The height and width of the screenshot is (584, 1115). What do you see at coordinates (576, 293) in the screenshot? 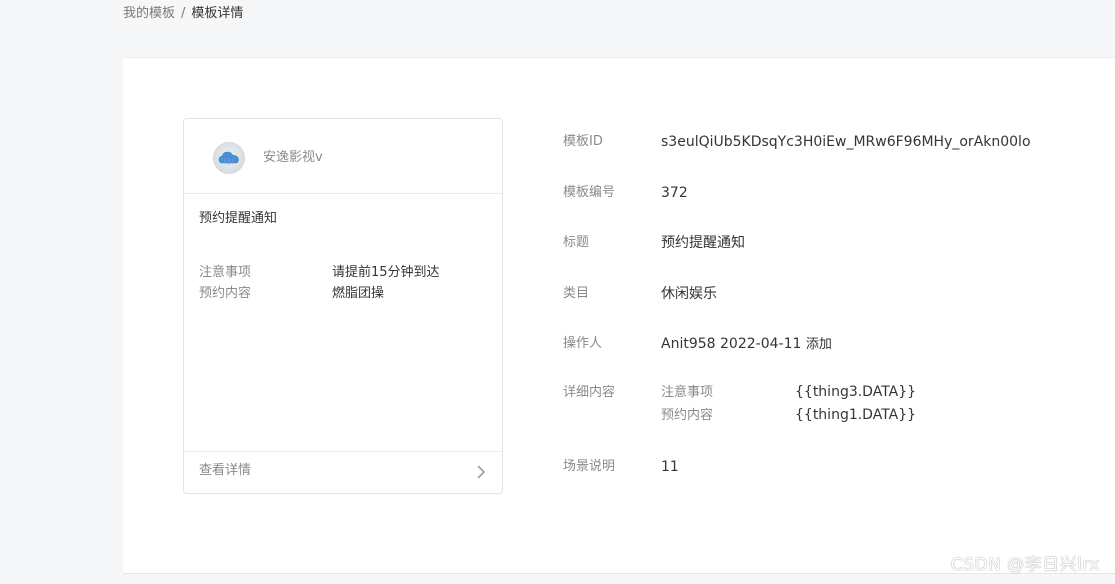
I see `category-label: 类目` at bounding box center [576, 293].